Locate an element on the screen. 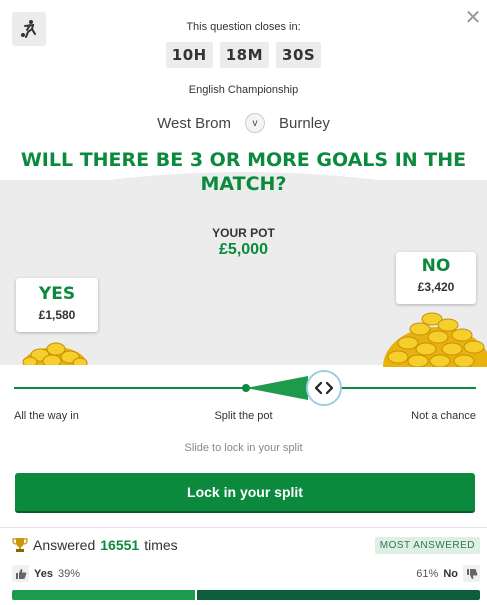 The height and width of the screenshot is (605, 487). chevron-left-right-icon is located at coordinates (324, 388).